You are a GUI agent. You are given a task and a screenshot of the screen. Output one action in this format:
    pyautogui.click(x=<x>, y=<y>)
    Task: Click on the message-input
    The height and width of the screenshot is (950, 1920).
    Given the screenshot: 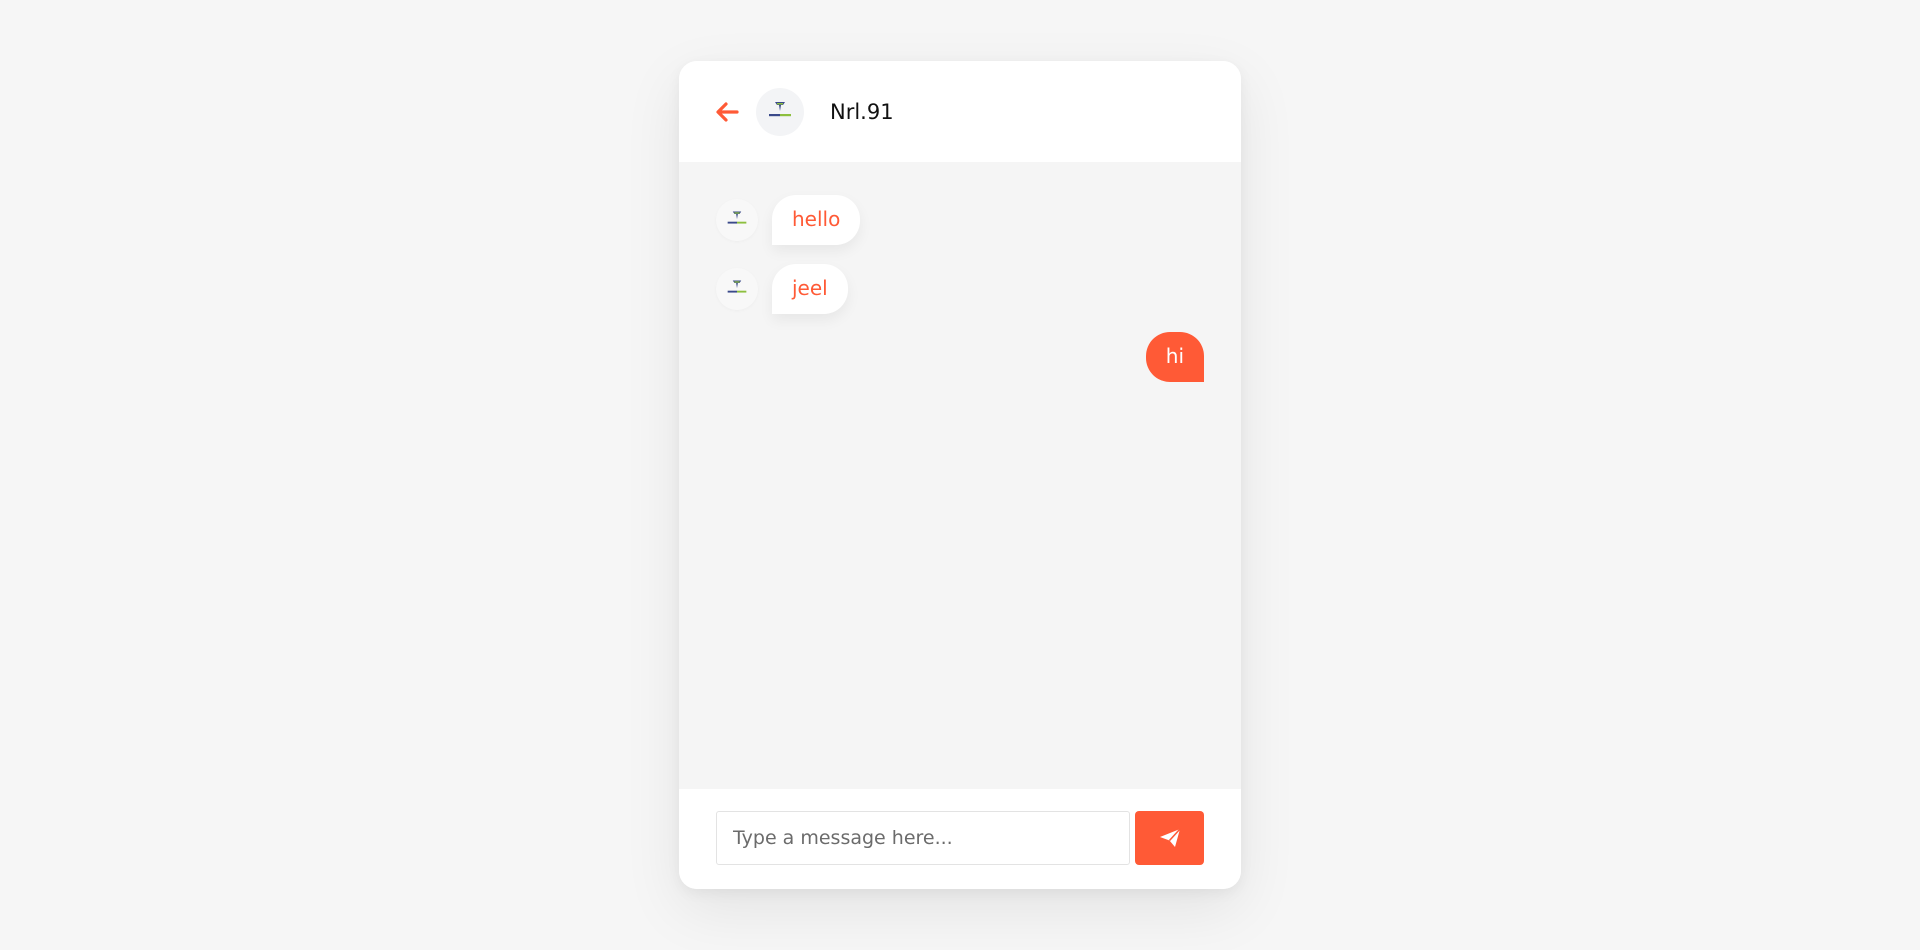 What is the action you would take?
    pyautogui.click(x=923, y=838)
    